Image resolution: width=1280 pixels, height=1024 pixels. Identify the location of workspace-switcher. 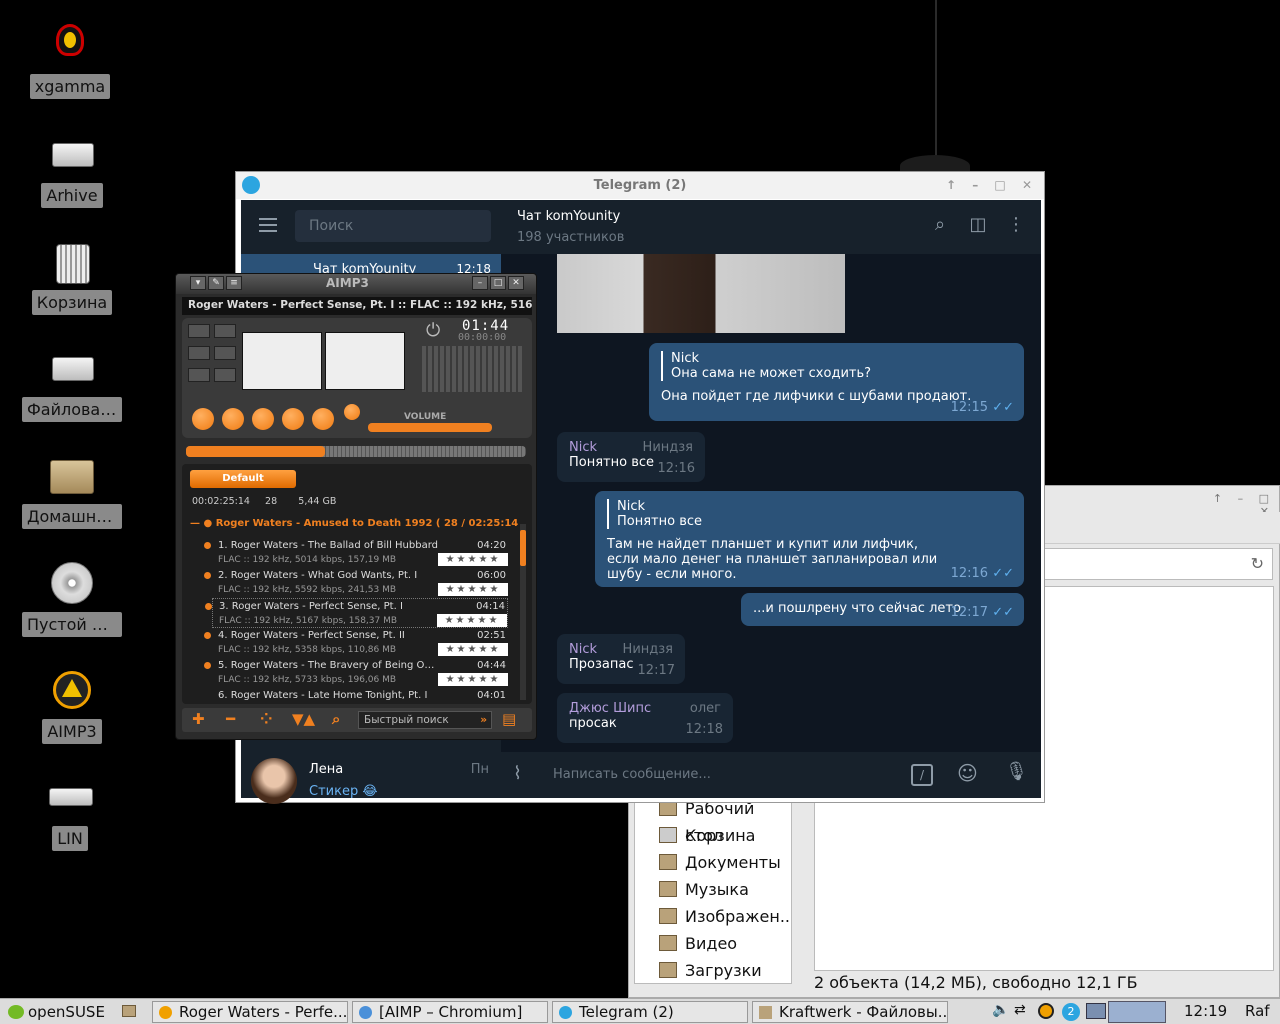
(1137, 1012).